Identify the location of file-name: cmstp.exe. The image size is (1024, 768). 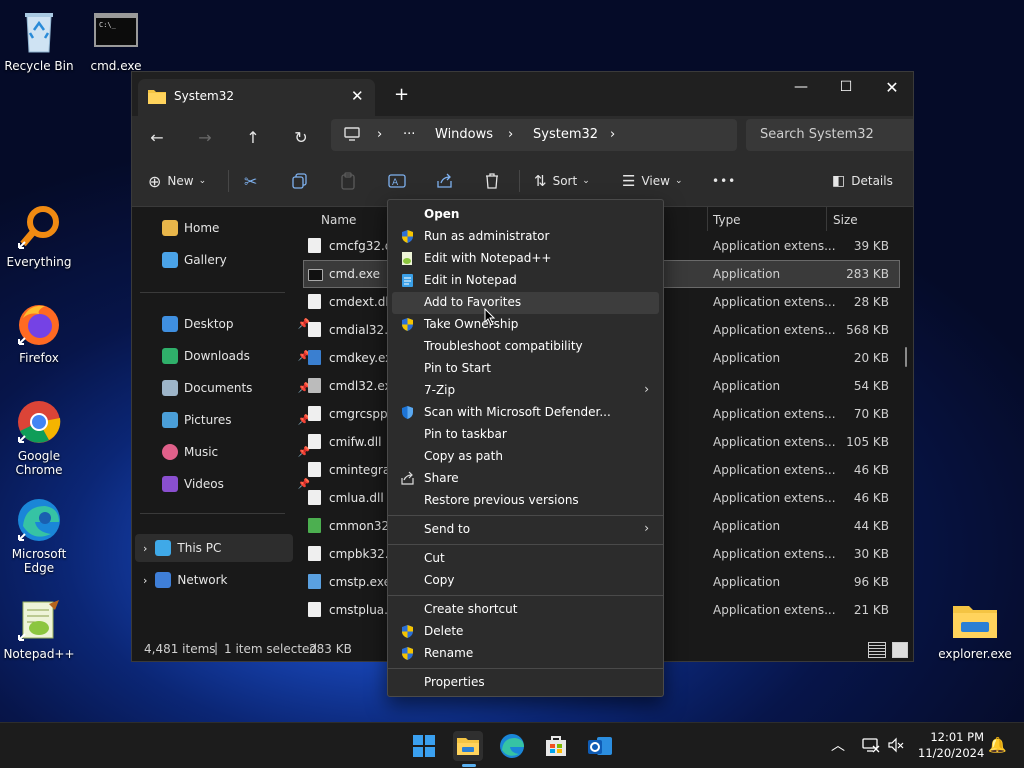
(360, 582).